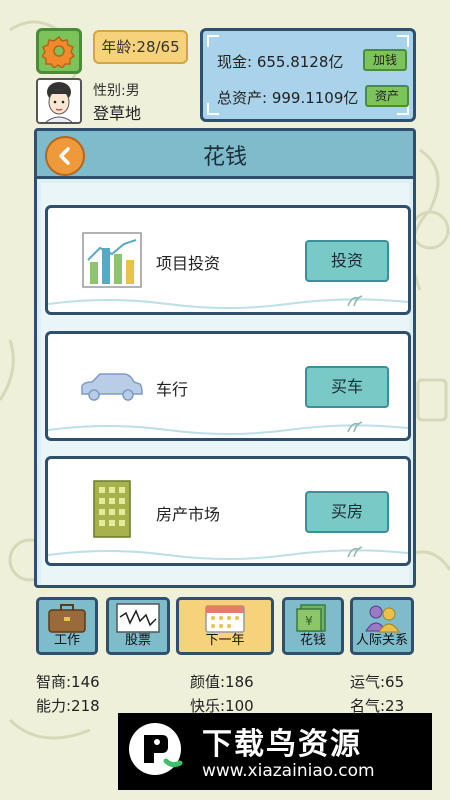 Image resolution: width=450 pixels, height=800 pixels. What do you see at coordinates (117, 113) in the screenshot?
I see `job-text: 登草地` at bounding box center [117, 113].